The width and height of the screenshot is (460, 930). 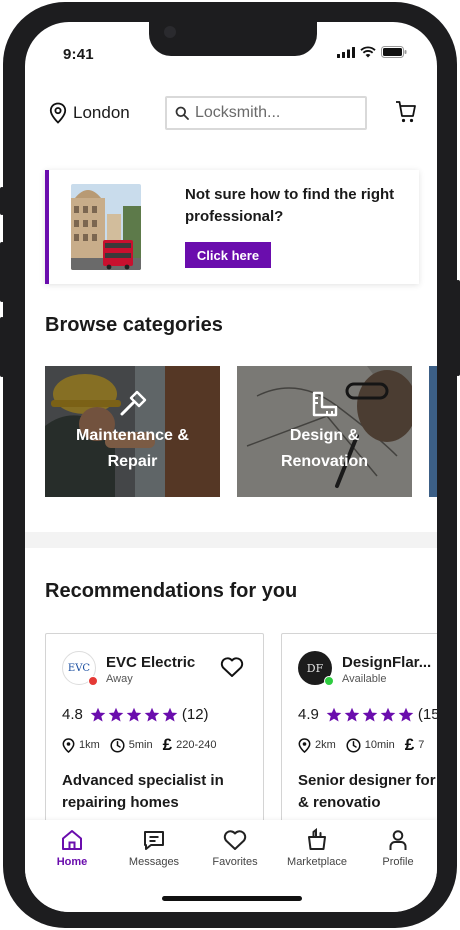 I want to click on rating-row: 4.8 (12), so click(x=135, y=714).